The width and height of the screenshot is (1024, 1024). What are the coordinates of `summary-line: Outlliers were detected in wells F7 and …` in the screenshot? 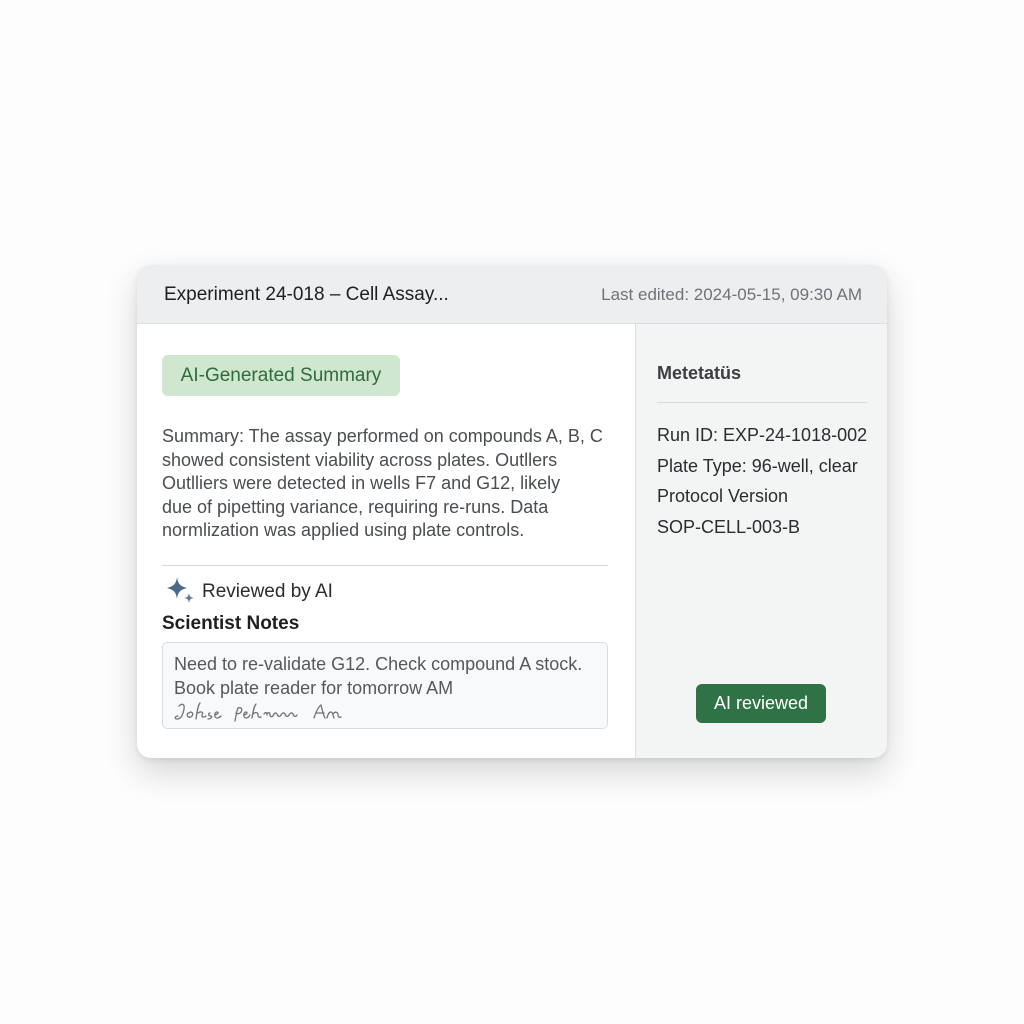 It's located at (361, 483).